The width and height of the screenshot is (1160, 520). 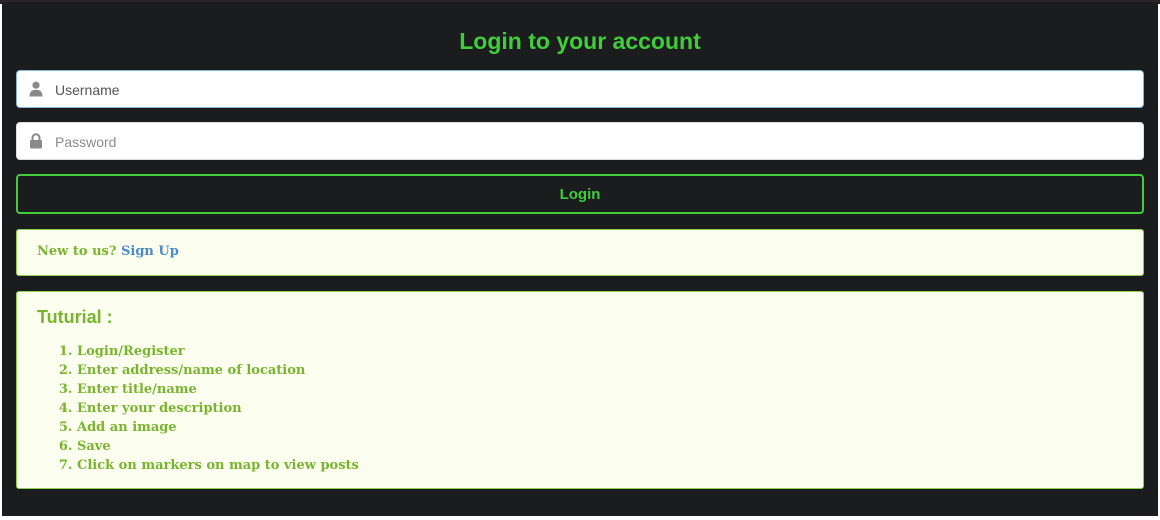 I want to click on password-input, so click(x=595, y=142).